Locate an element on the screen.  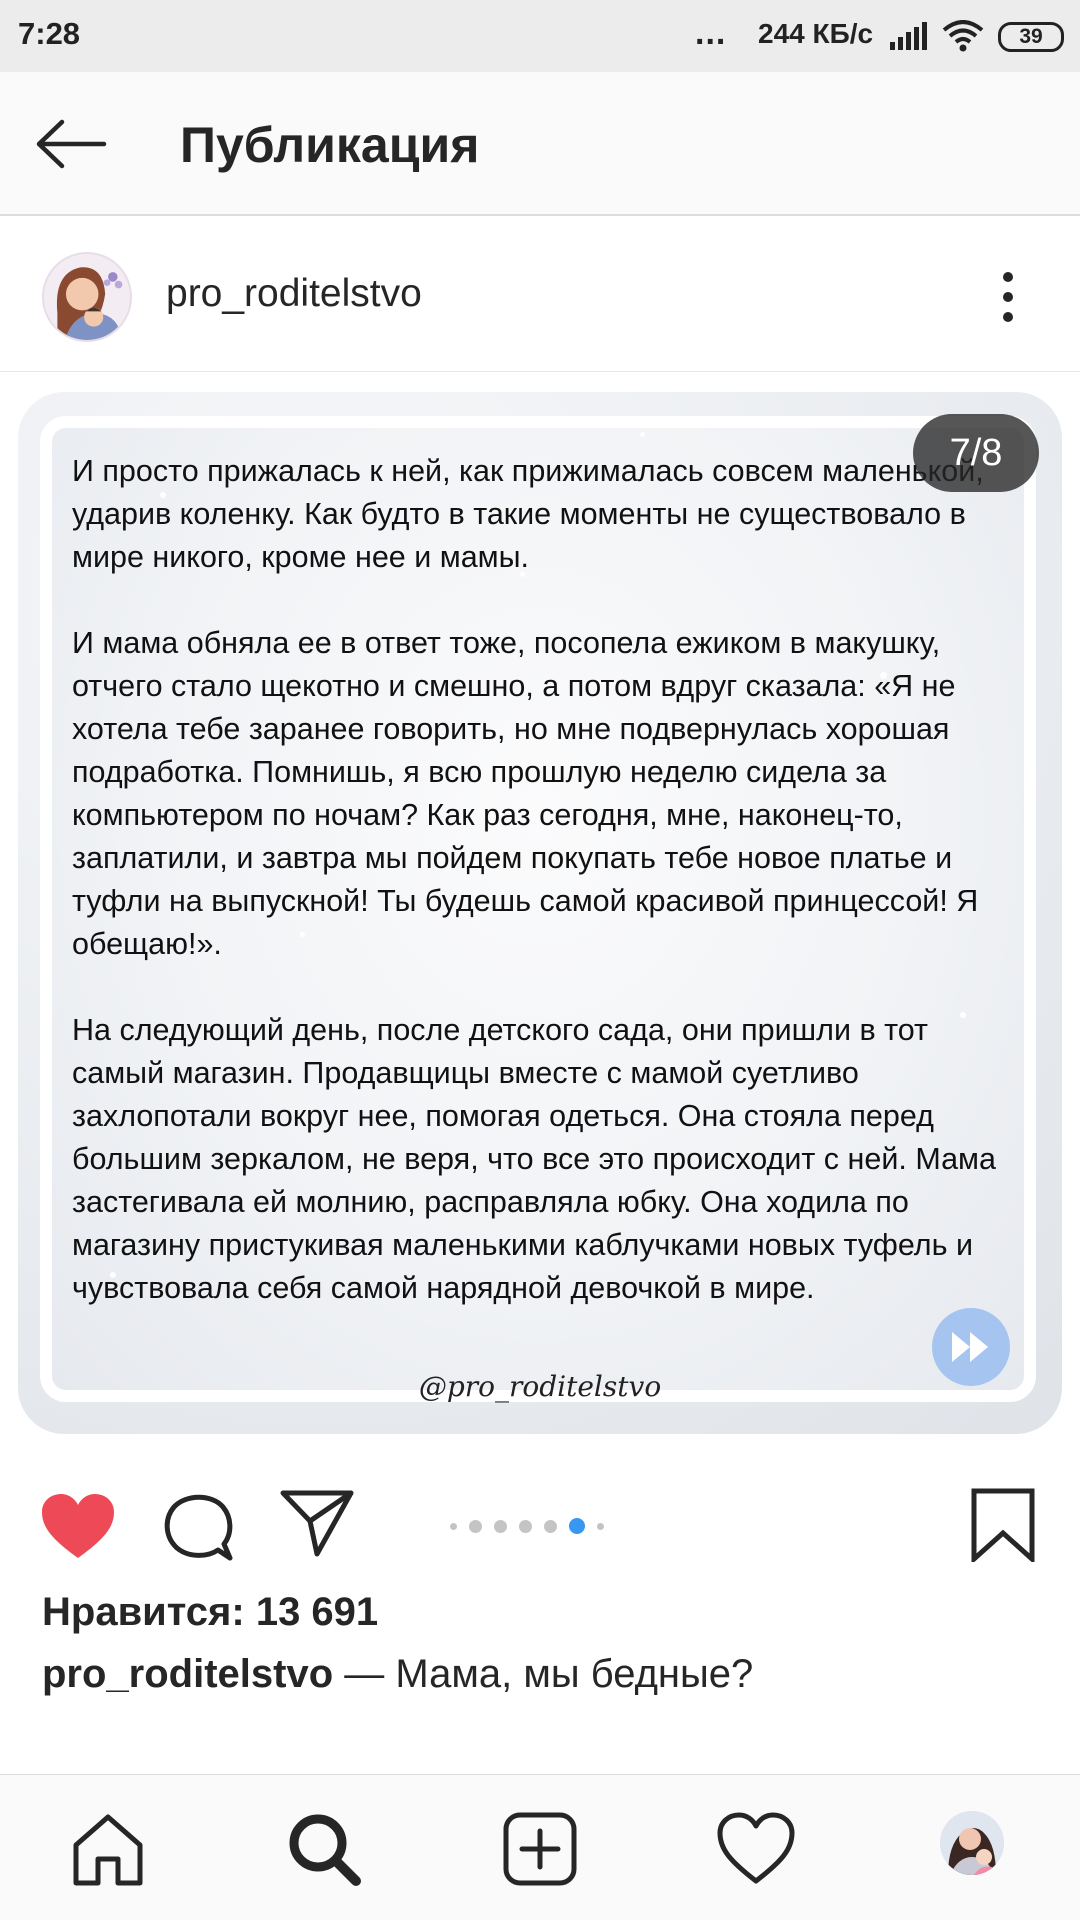
profile-avatar is located at coordinates (972, 1843).